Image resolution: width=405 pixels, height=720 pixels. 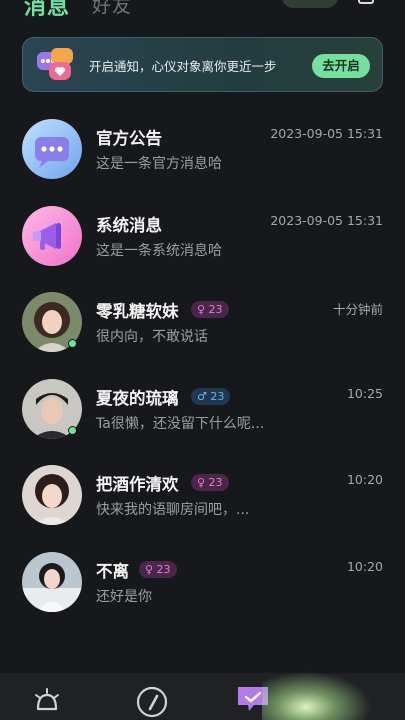 I want to click on chat-bubble-dots-icon, so click(x=52, y=149).